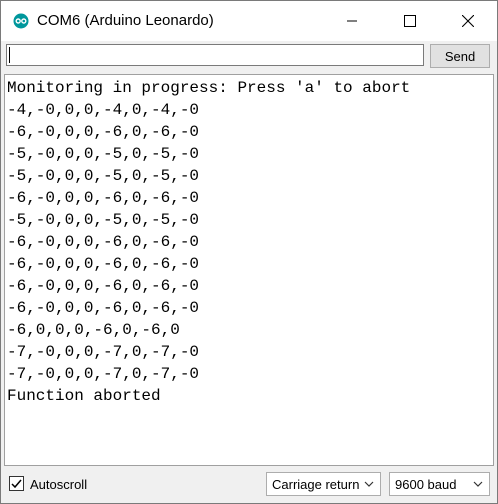 The image size is (498, 504). What do you see at coordinates (316, 484) in the screenshot?
I see `line-ending-value: Carriage return` at bounding box center [316, 484].